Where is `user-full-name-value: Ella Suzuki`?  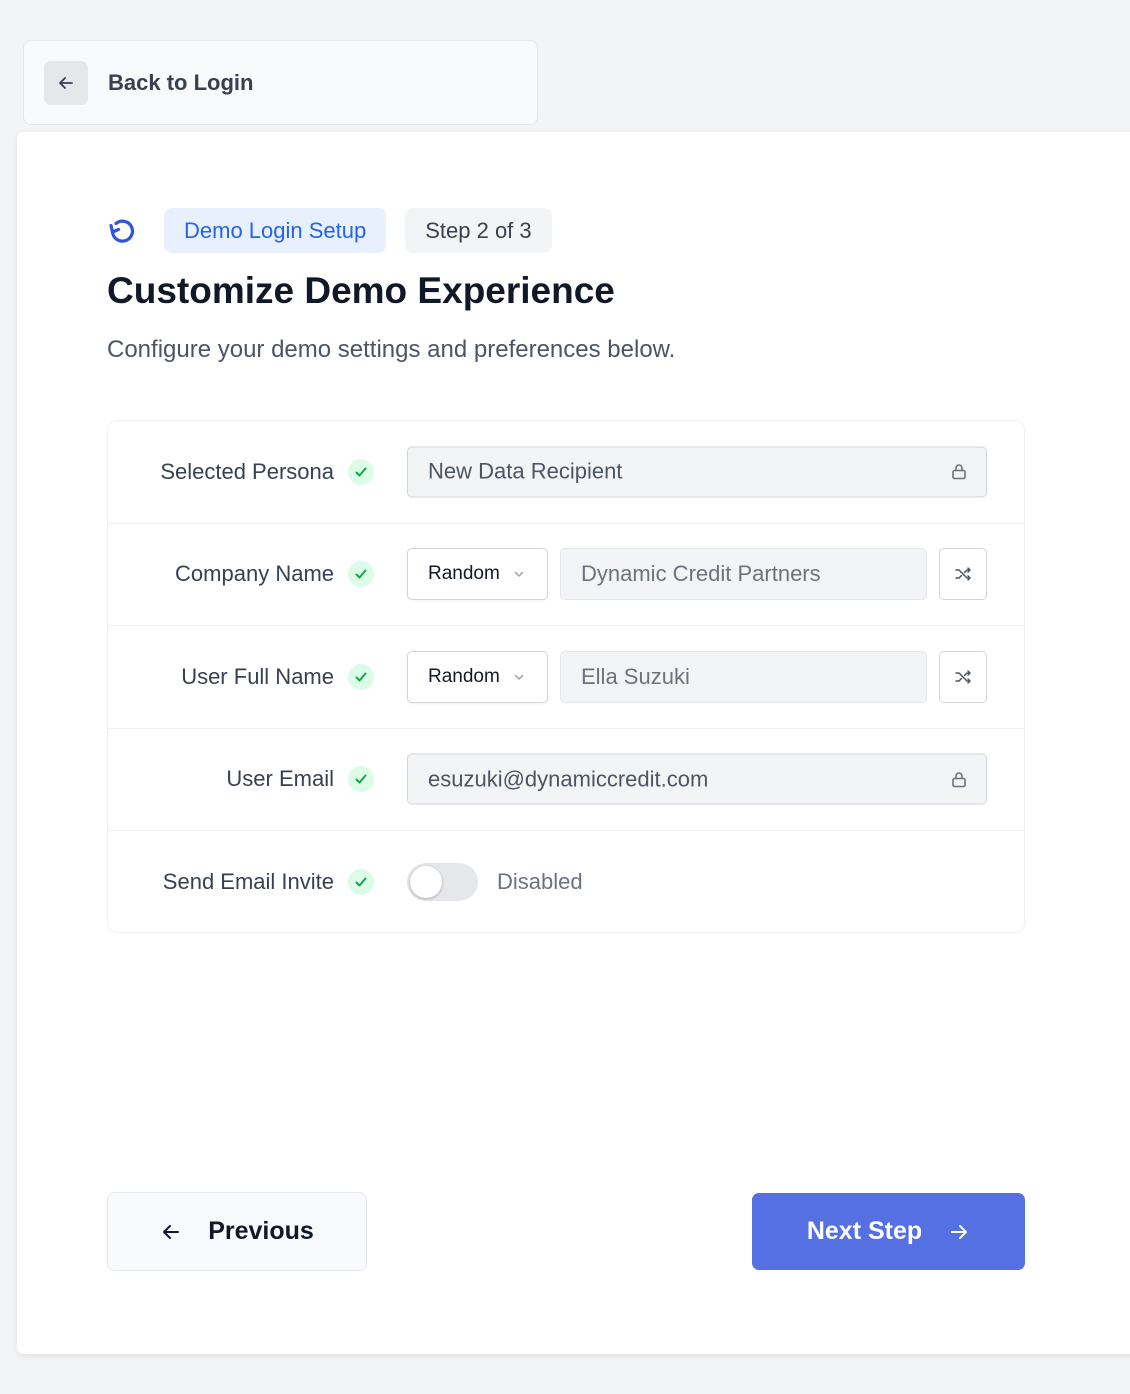 user-full-name-value: Ella Suzuki is located at coordinates (635, 676).